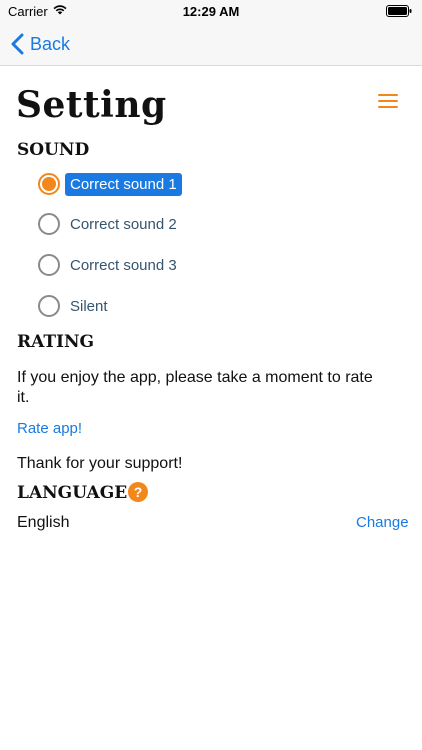 Image resolution: width=422 pixels, height=750 pixels. I want to click on change-language-link: Change, so click(382, 522).